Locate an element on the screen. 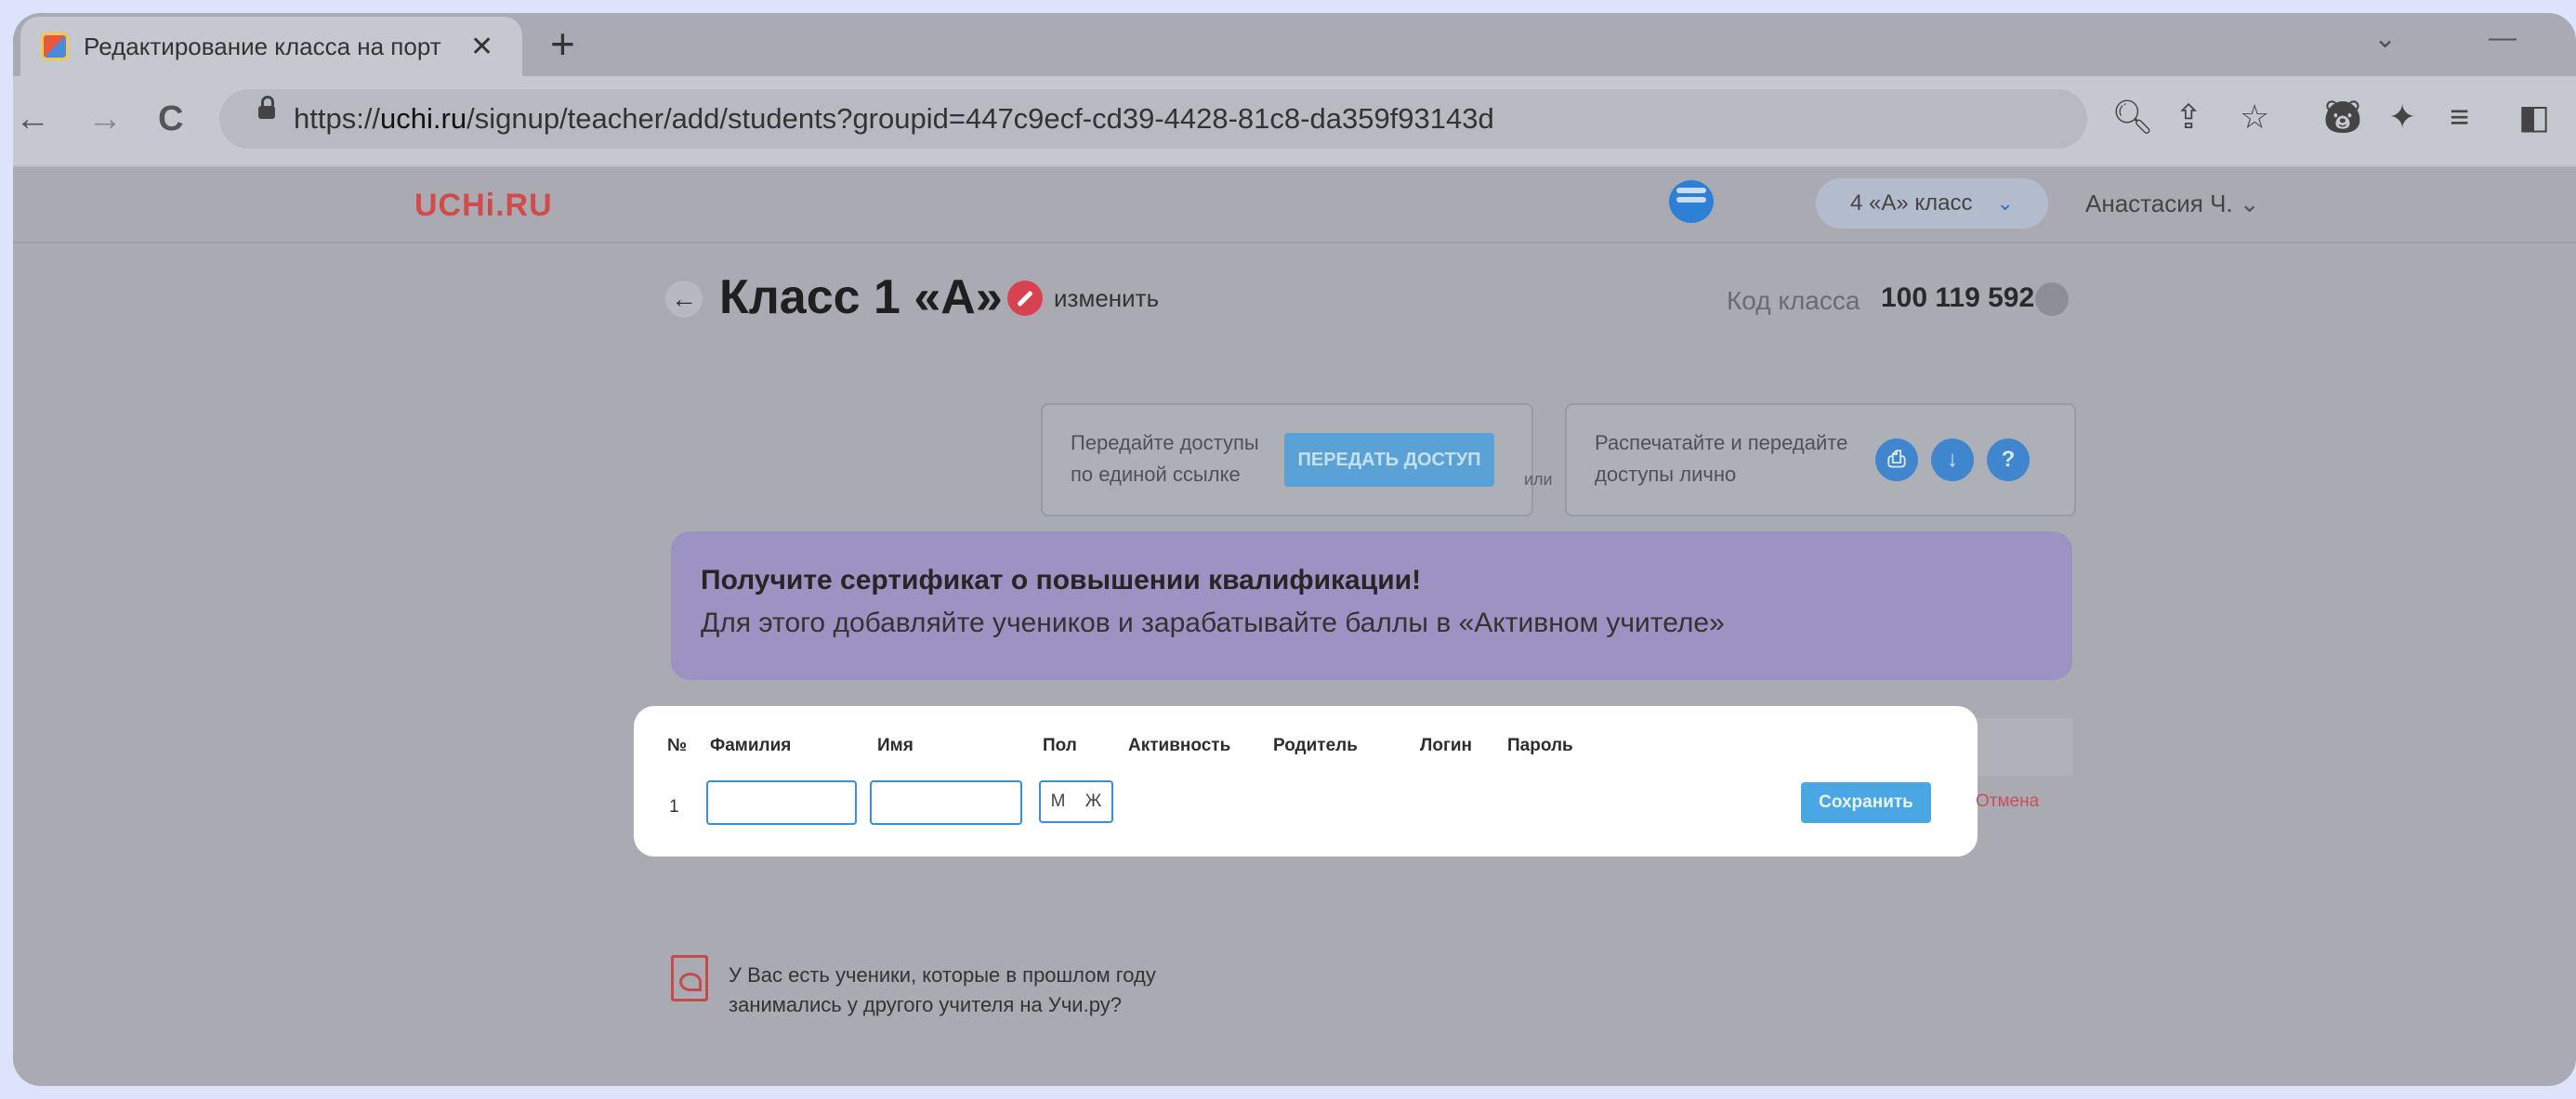 The width and height of the screenshot is (2576, 1099). print-access-text: Распечатайте и передайте доступы лично is located at coordinates (1721, 458).